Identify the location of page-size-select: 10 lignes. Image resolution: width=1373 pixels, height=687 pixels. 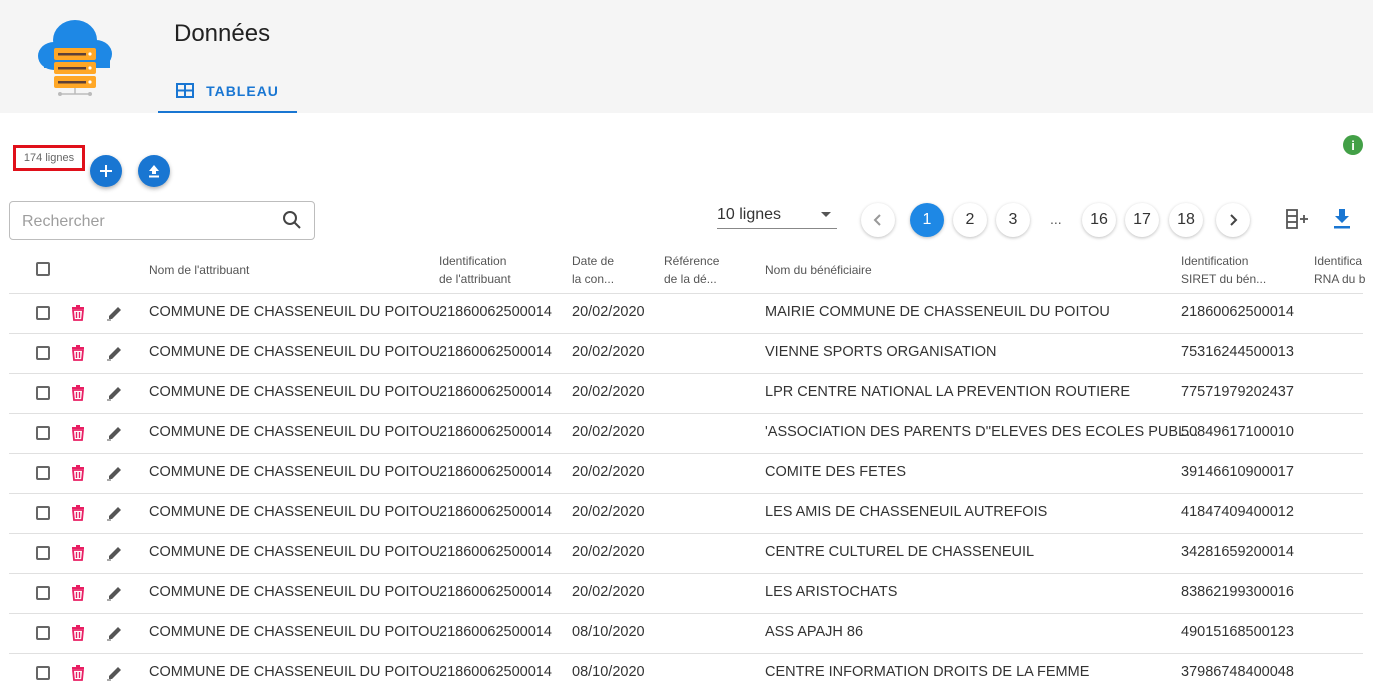
(777, 217).